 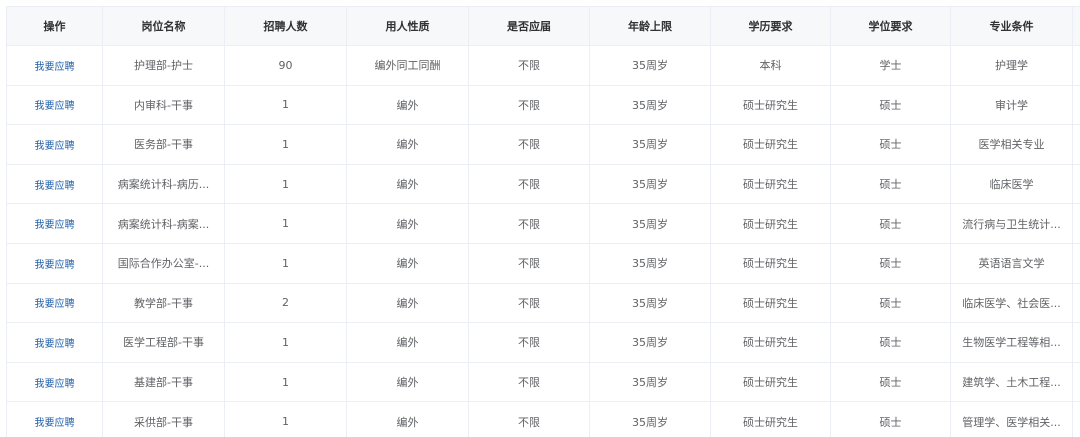 I want to click on position-name-cell: 采供部-干事, so click(x=163, y=419).